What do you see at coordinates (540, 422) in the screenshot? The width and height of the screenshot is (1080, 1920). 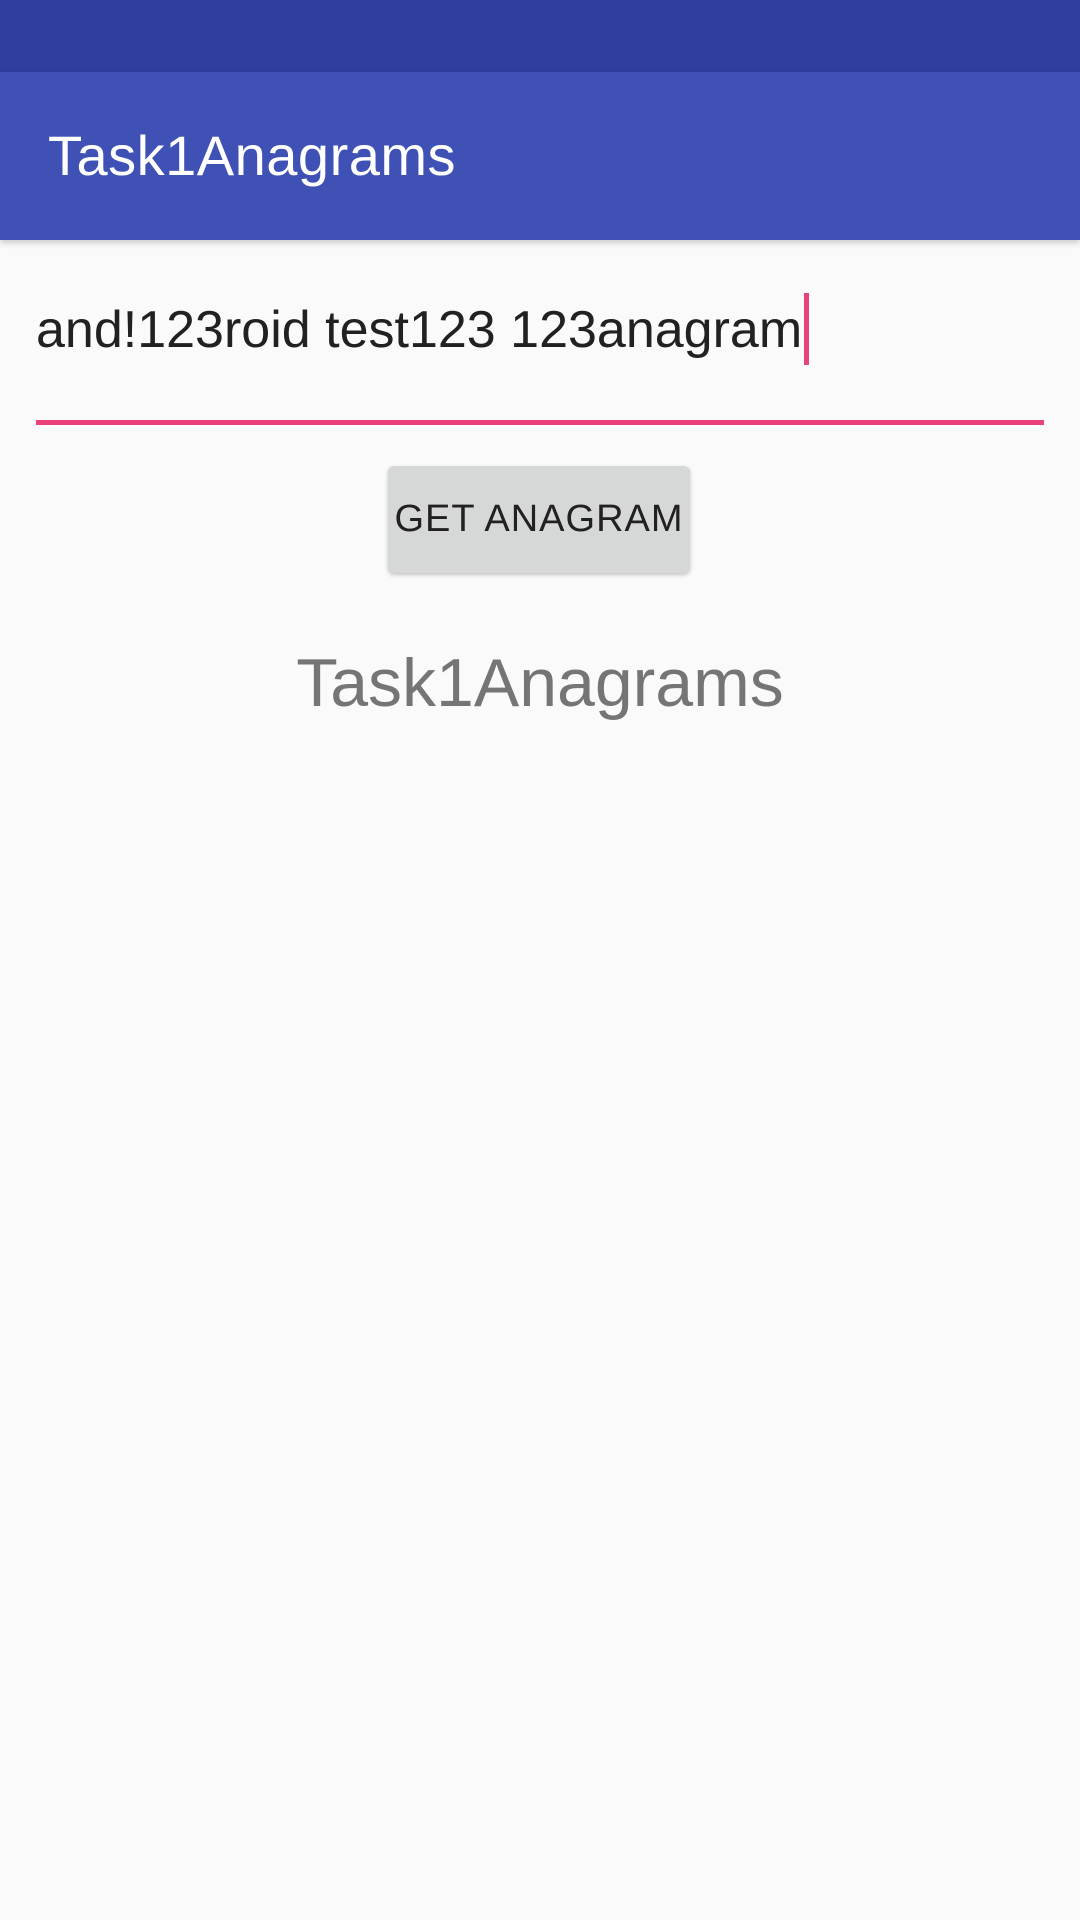 I see `input-underline` at bounding box center [540, 422].